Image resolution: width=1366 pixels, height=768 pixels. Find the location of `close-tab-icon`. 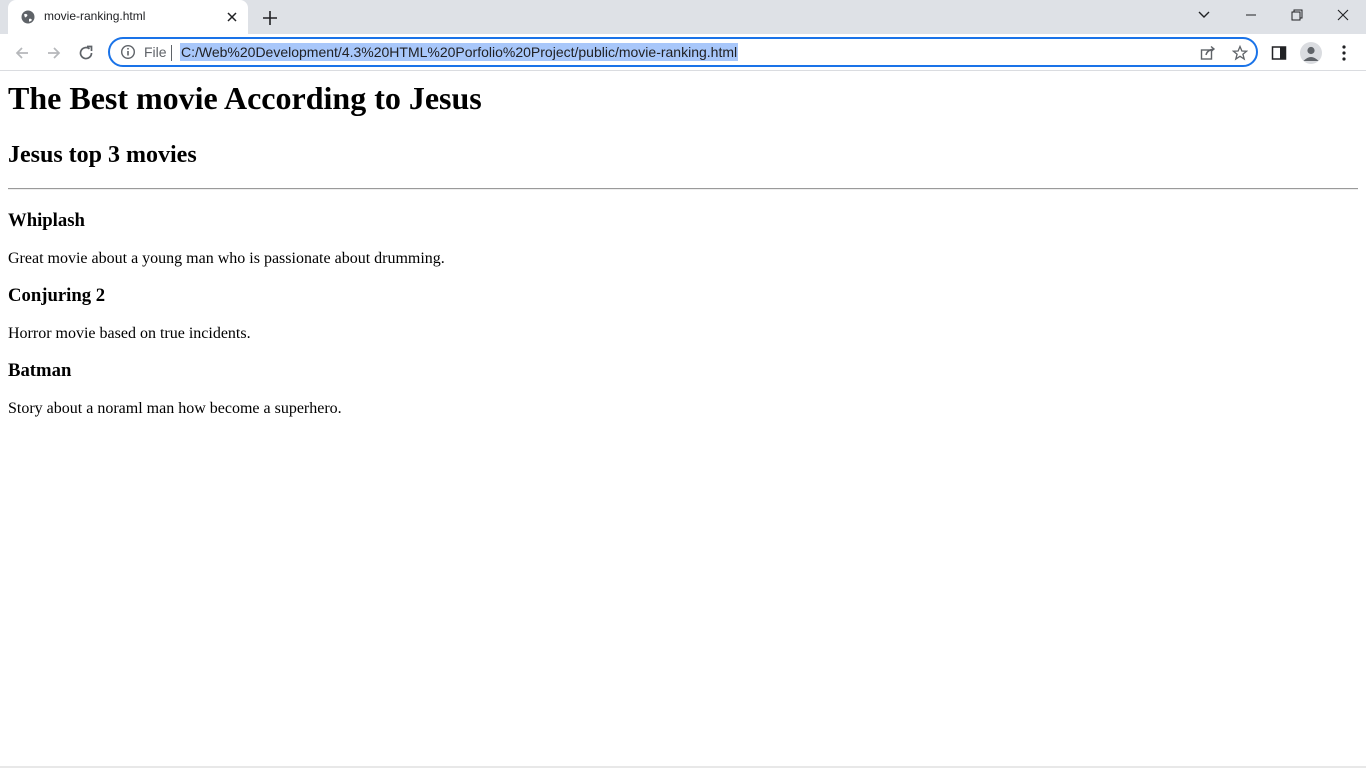

close-tab-icon is located at coordinates (232, 17).